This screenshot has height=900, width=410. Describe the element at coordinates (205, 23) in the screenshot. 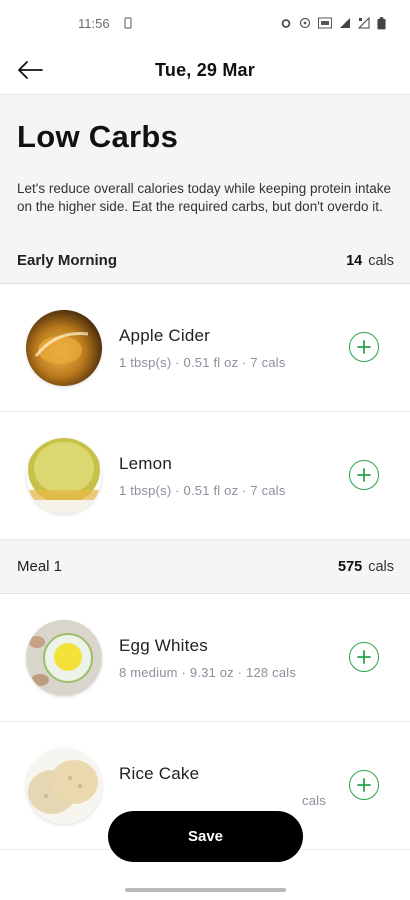

I see `status-bar: 11:56` at that location.